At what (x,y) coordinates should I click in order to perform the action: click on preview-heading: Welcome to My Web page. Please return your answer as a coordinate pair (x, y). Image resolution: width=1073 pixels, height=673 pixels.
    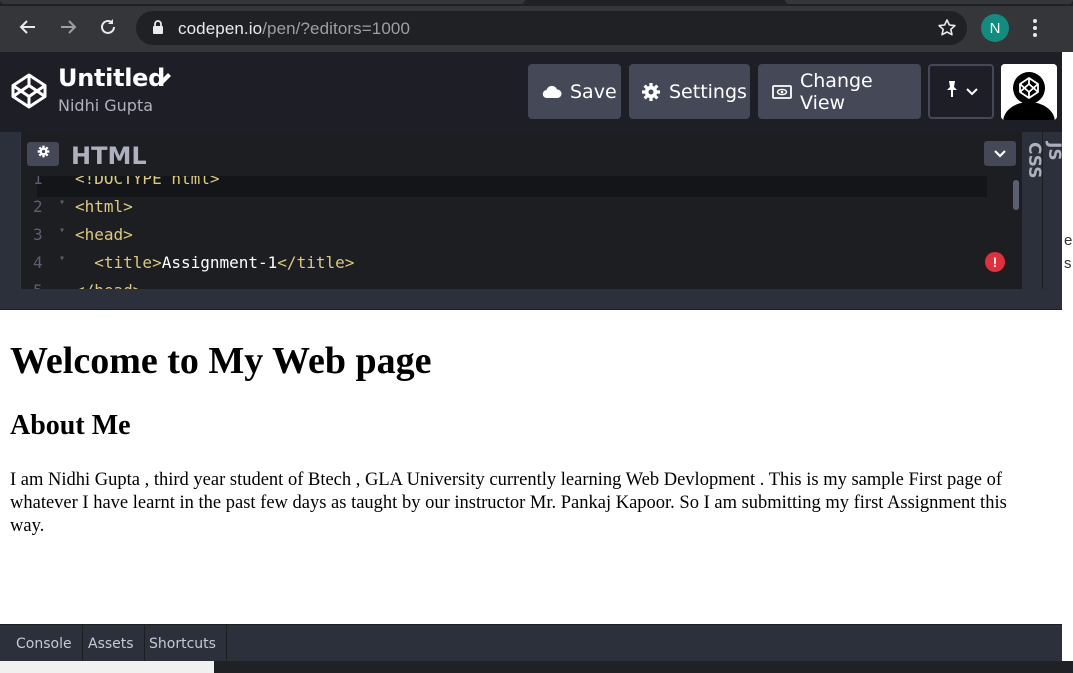
    Looking at the image, I should click on (221, 361).